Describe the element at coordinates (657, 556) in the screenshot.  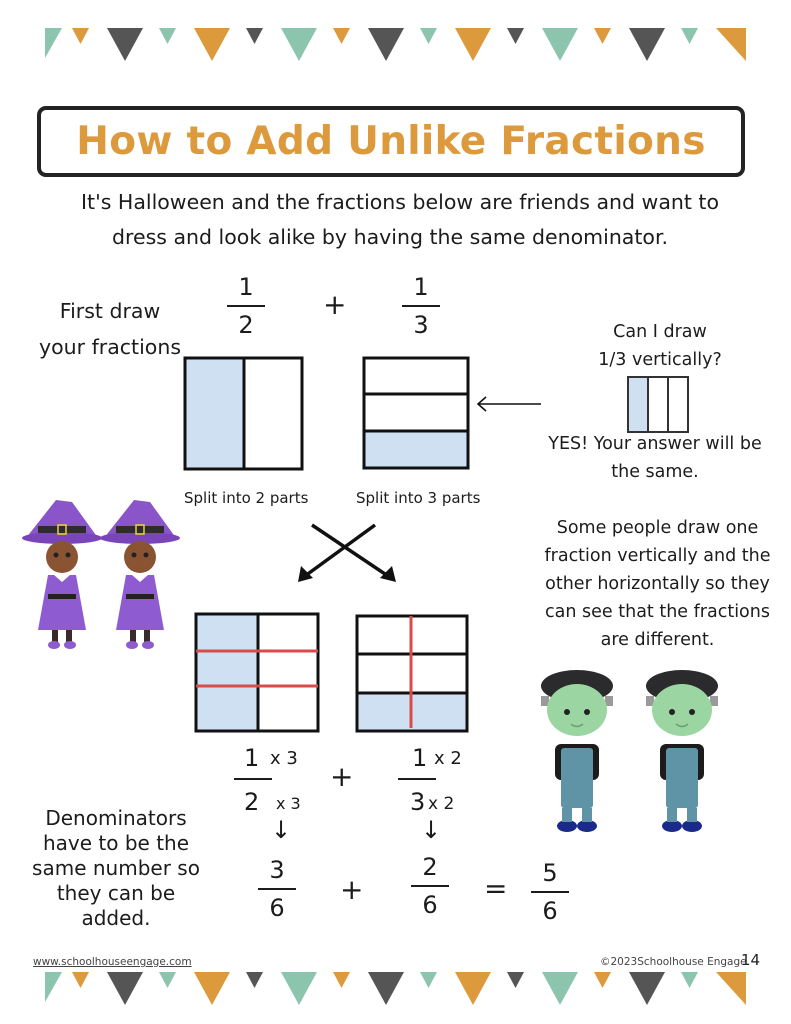
I see `orientation-note-line: fraction vertically and the` at that location.